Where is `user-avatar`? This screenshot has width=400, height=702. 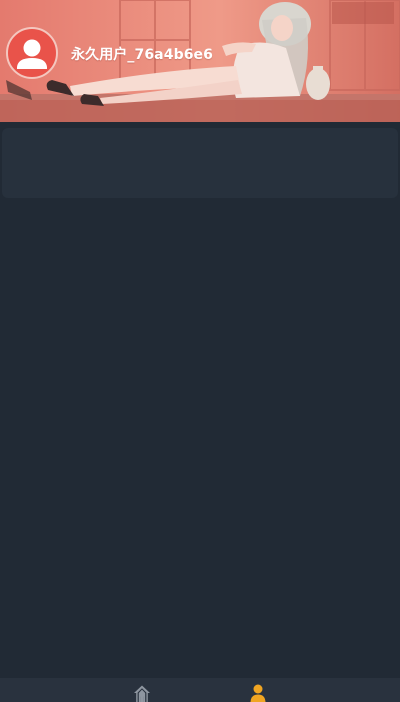
user-avatar is located at coordinates (32, 53).